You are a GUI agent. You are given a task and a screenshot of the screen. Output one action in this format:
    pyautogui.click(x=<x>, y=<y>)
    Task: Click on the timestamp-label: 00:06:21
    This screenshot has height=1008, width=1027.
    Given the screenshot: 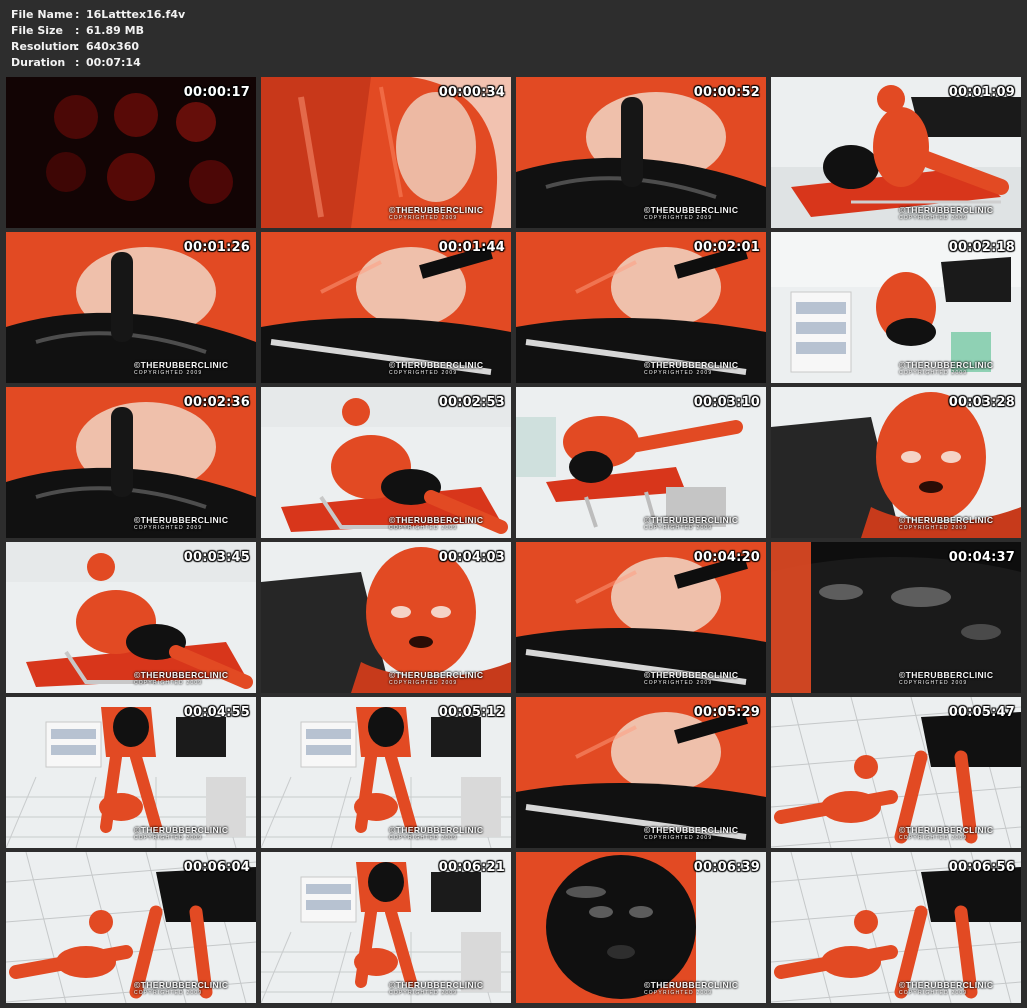 What is the action you would take?
    pyautogui.click(x=471, y=867)
    